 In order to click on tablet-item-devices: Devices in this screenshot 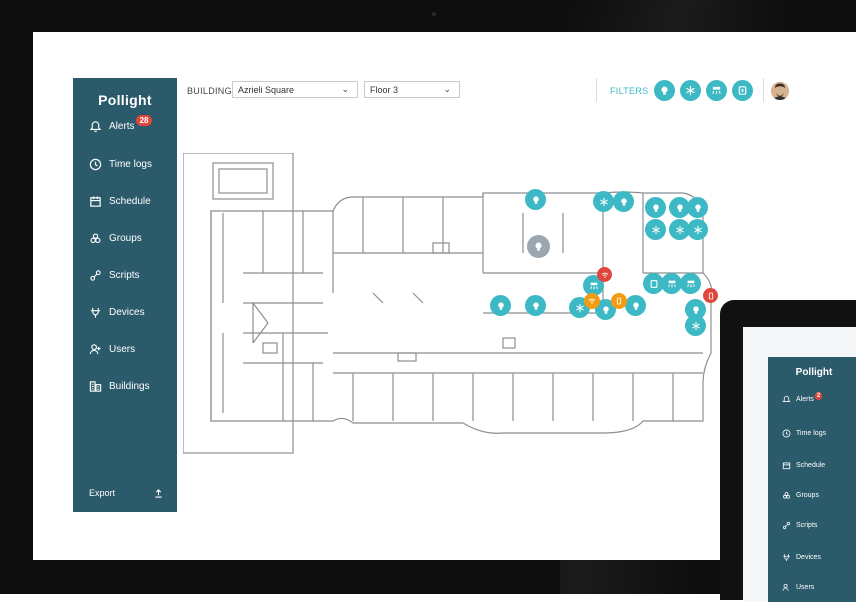, I will do `click(801, 557)`.